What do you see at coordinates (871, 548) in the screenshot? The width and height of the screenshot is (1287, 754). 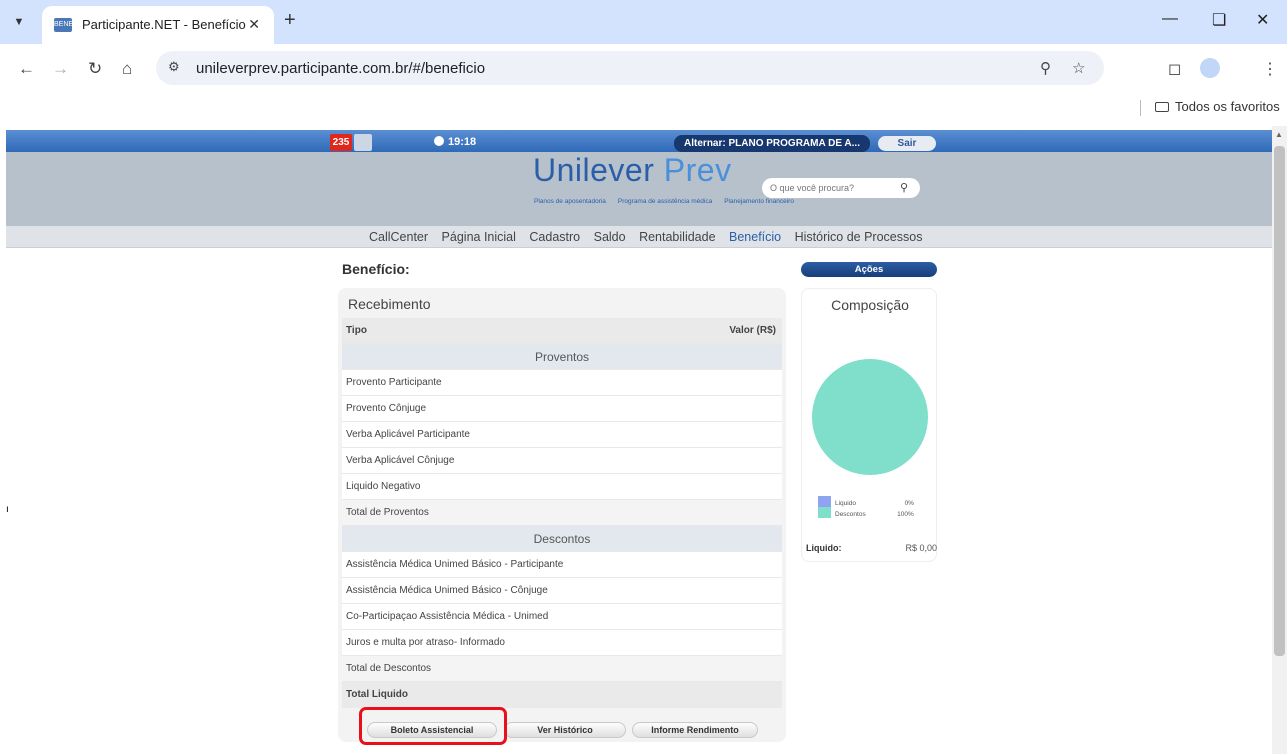 I see `liquido-summary: Liquido: R$ 0,00` at bounding box center [871, 548].